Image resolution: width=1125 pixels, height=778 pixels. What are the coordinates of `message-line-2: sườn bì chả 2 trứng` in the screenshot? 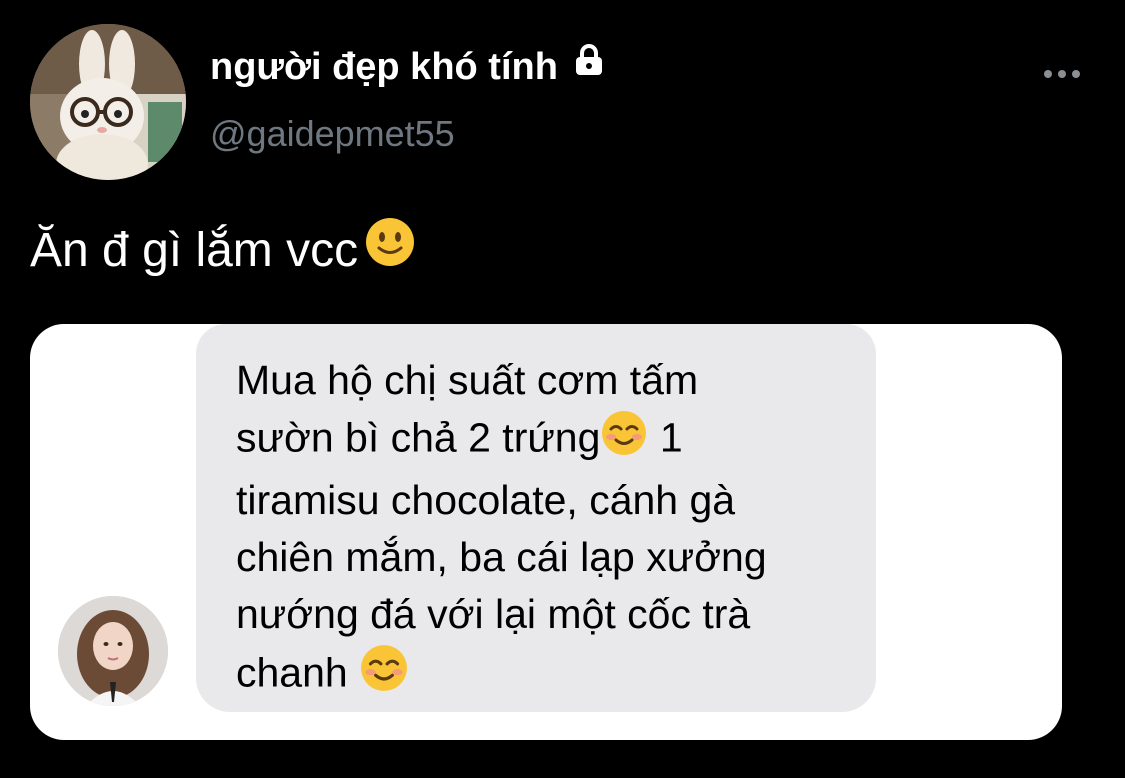 It's located at (418, 437).